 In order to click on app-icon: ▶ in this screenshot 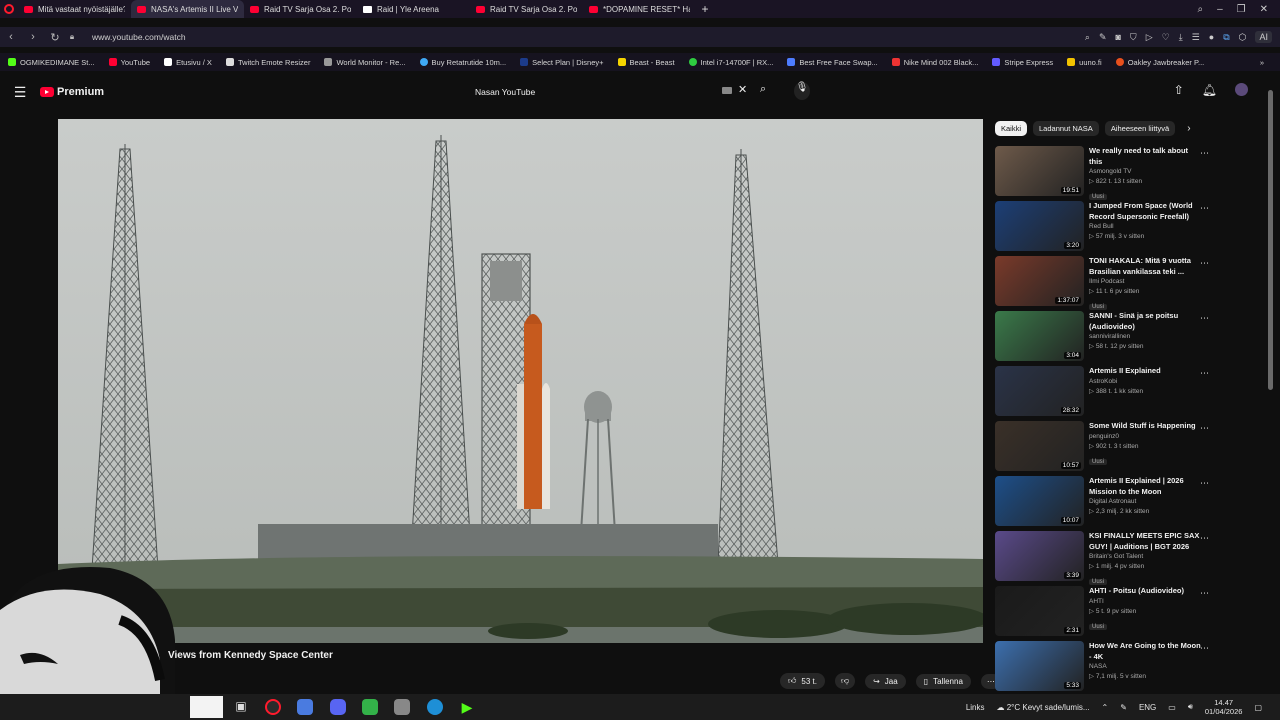, I will do `click(467, 707)`.